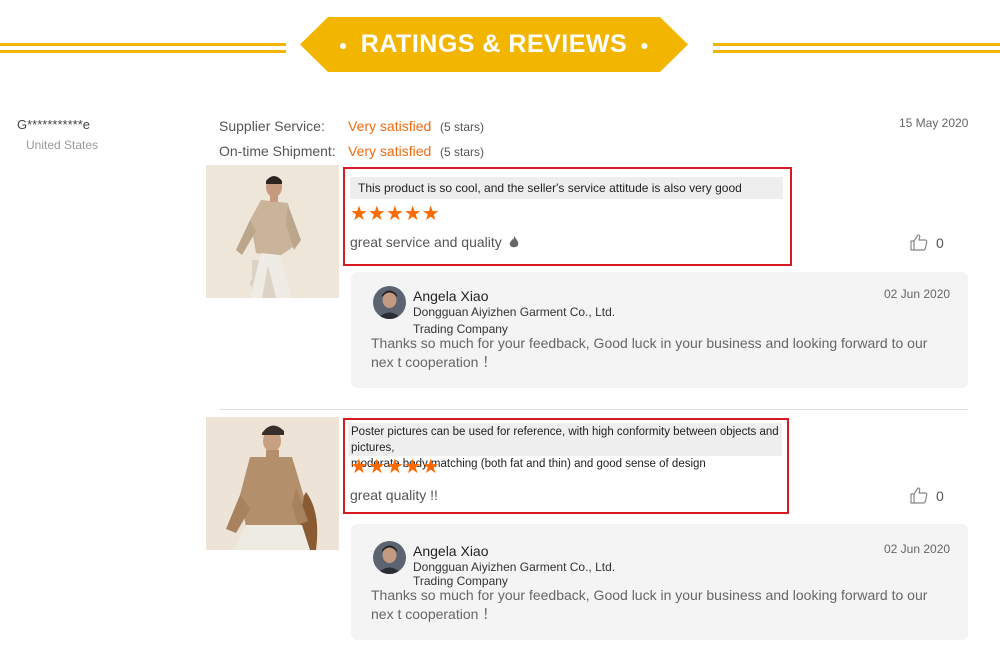 The width and height of the screenshot is (1000, 655). What do you see at coordinates (390, 151) in the screenshot?
I see `shipment-value: Very satisfied` at bounding box center [390, 151].